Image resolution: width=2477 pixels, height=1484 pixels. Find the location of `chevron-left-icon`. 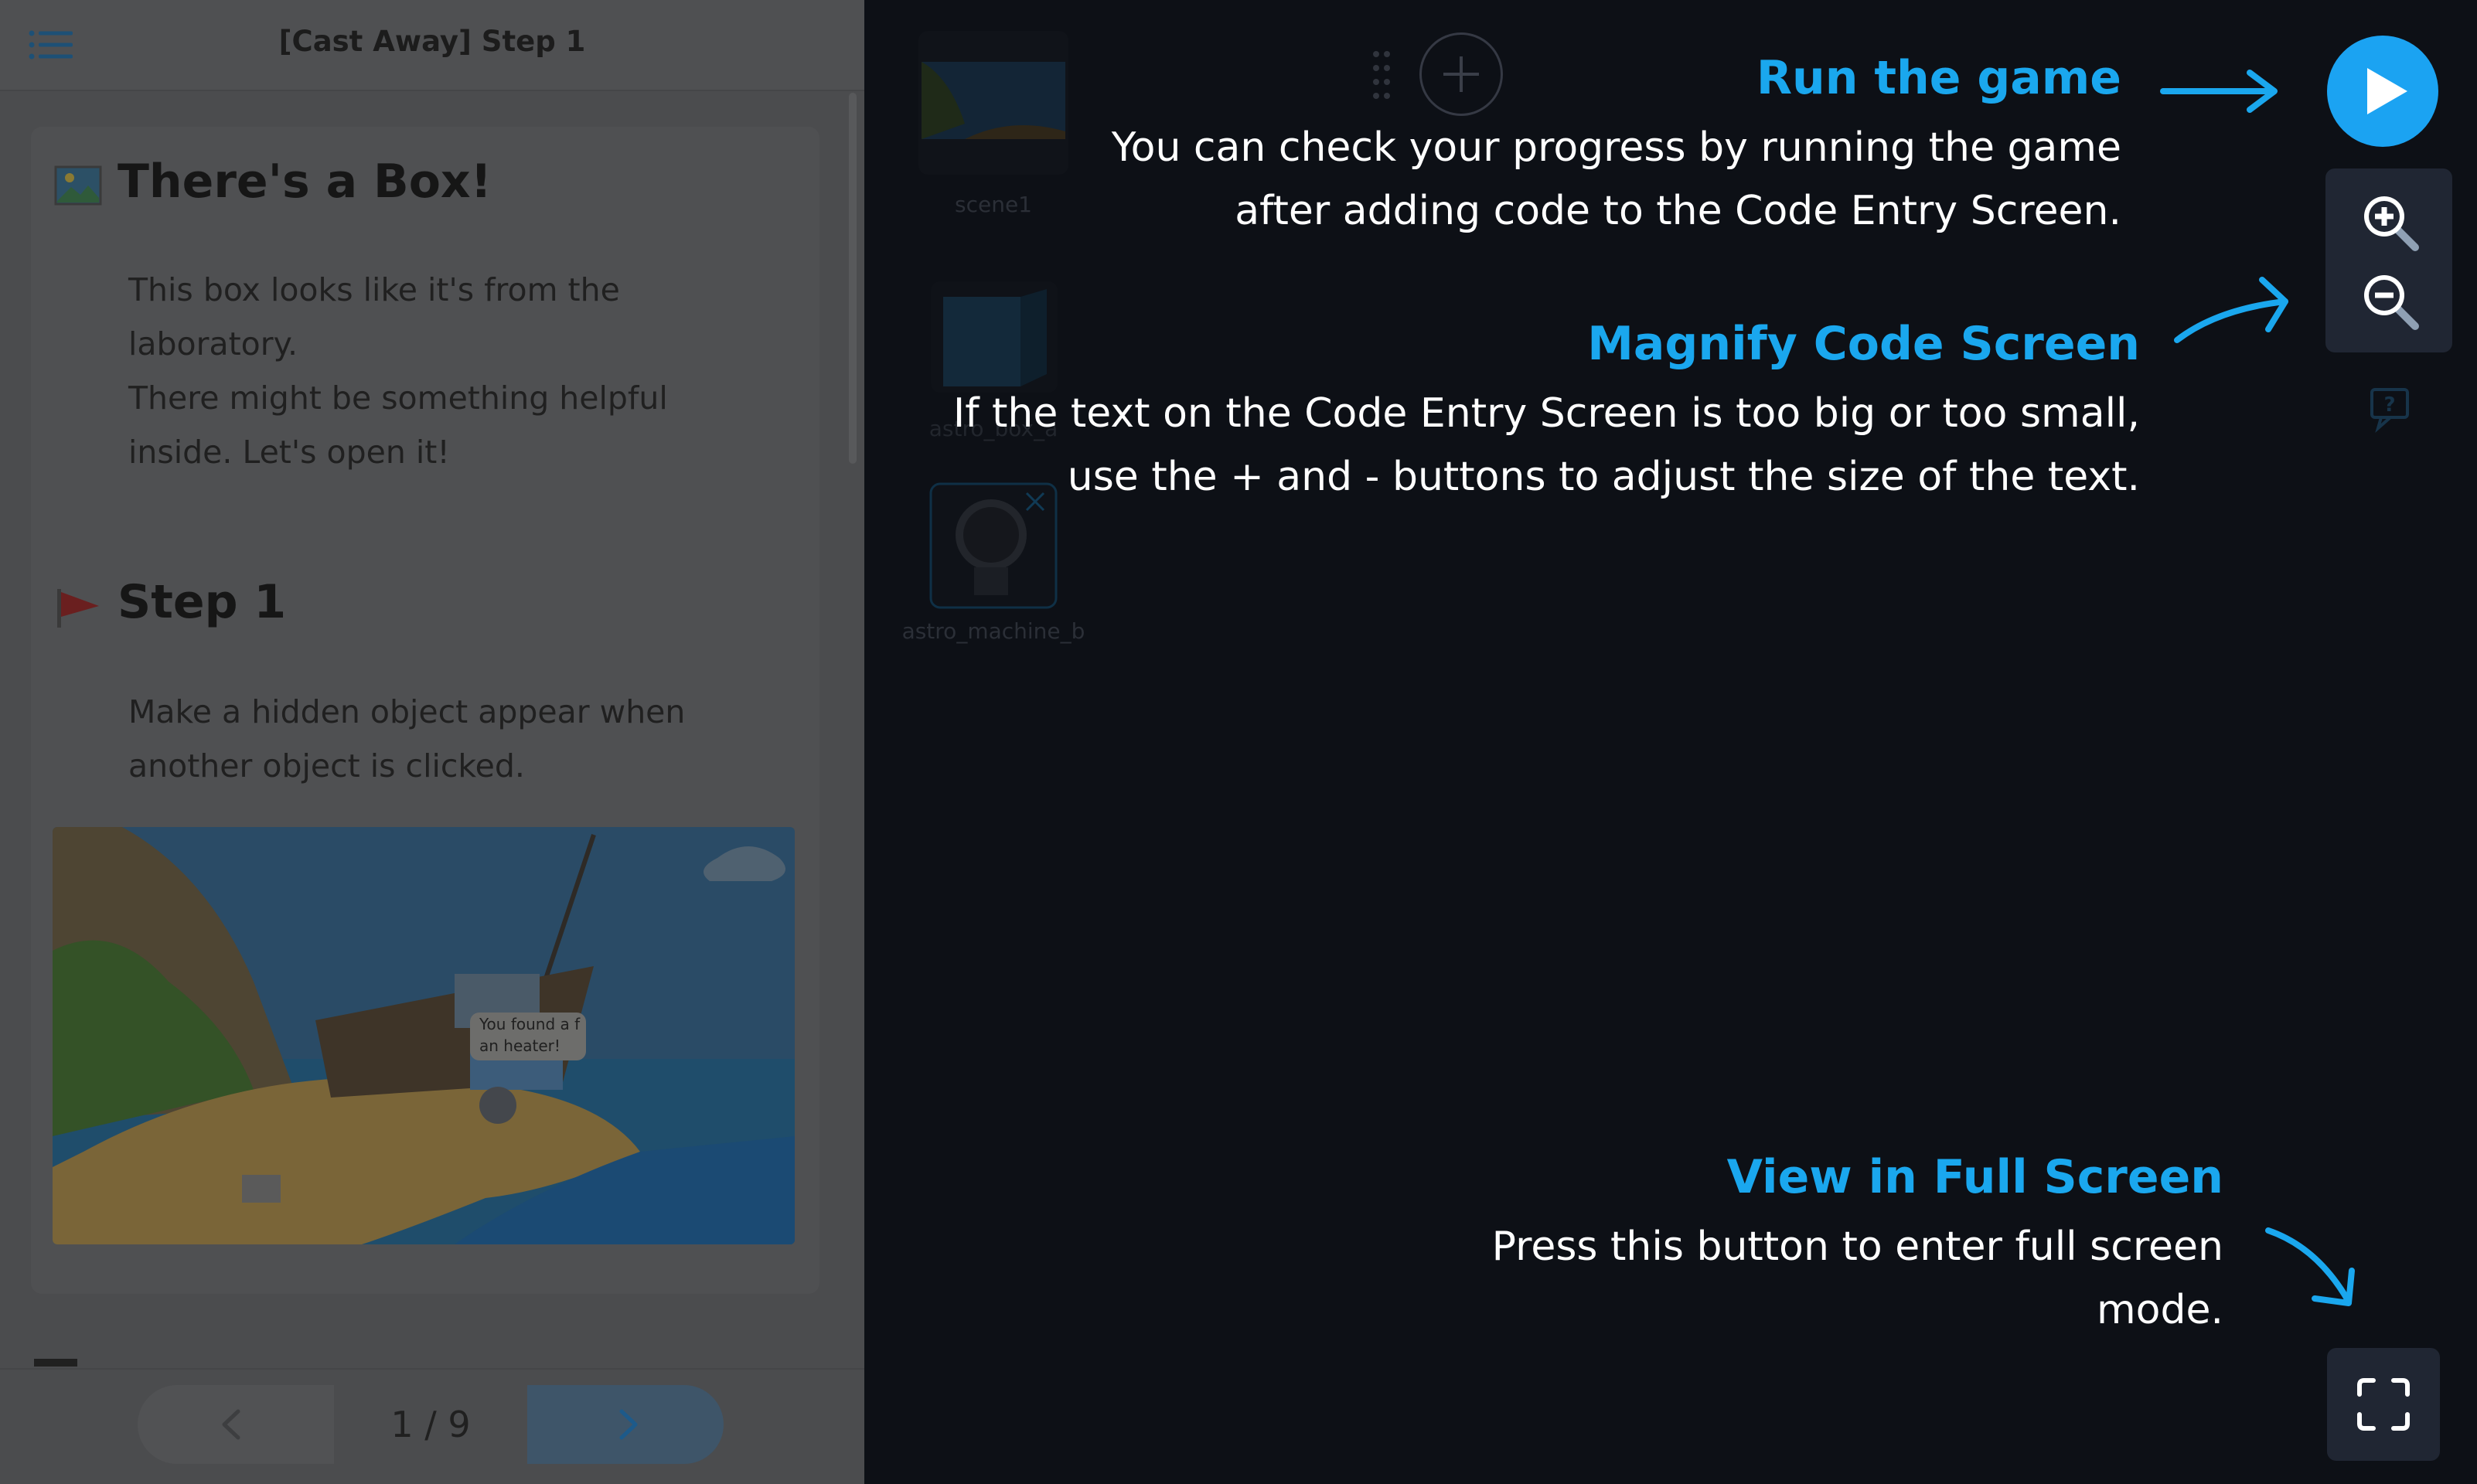

chevron-left-icon is located at coordinates (231, 1424).